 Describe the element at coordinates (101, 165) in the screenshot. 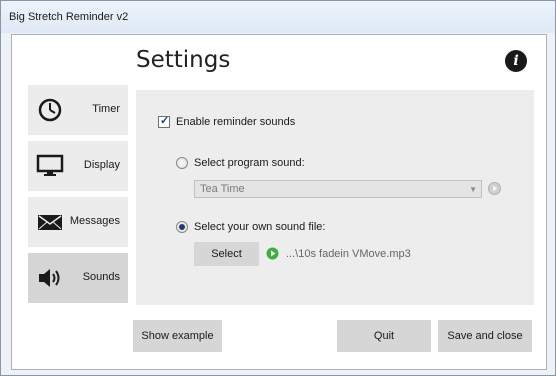

I see `sidebar-item-label: Display` at that location.